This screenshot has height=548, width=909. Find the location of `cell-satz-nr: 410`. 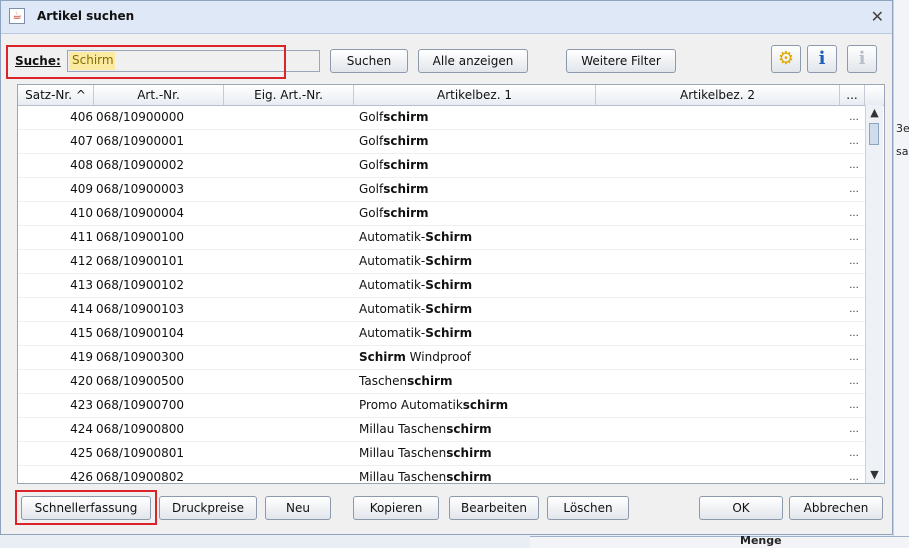

cell-satz-nr: 410 is located at coordinates (81, 213).